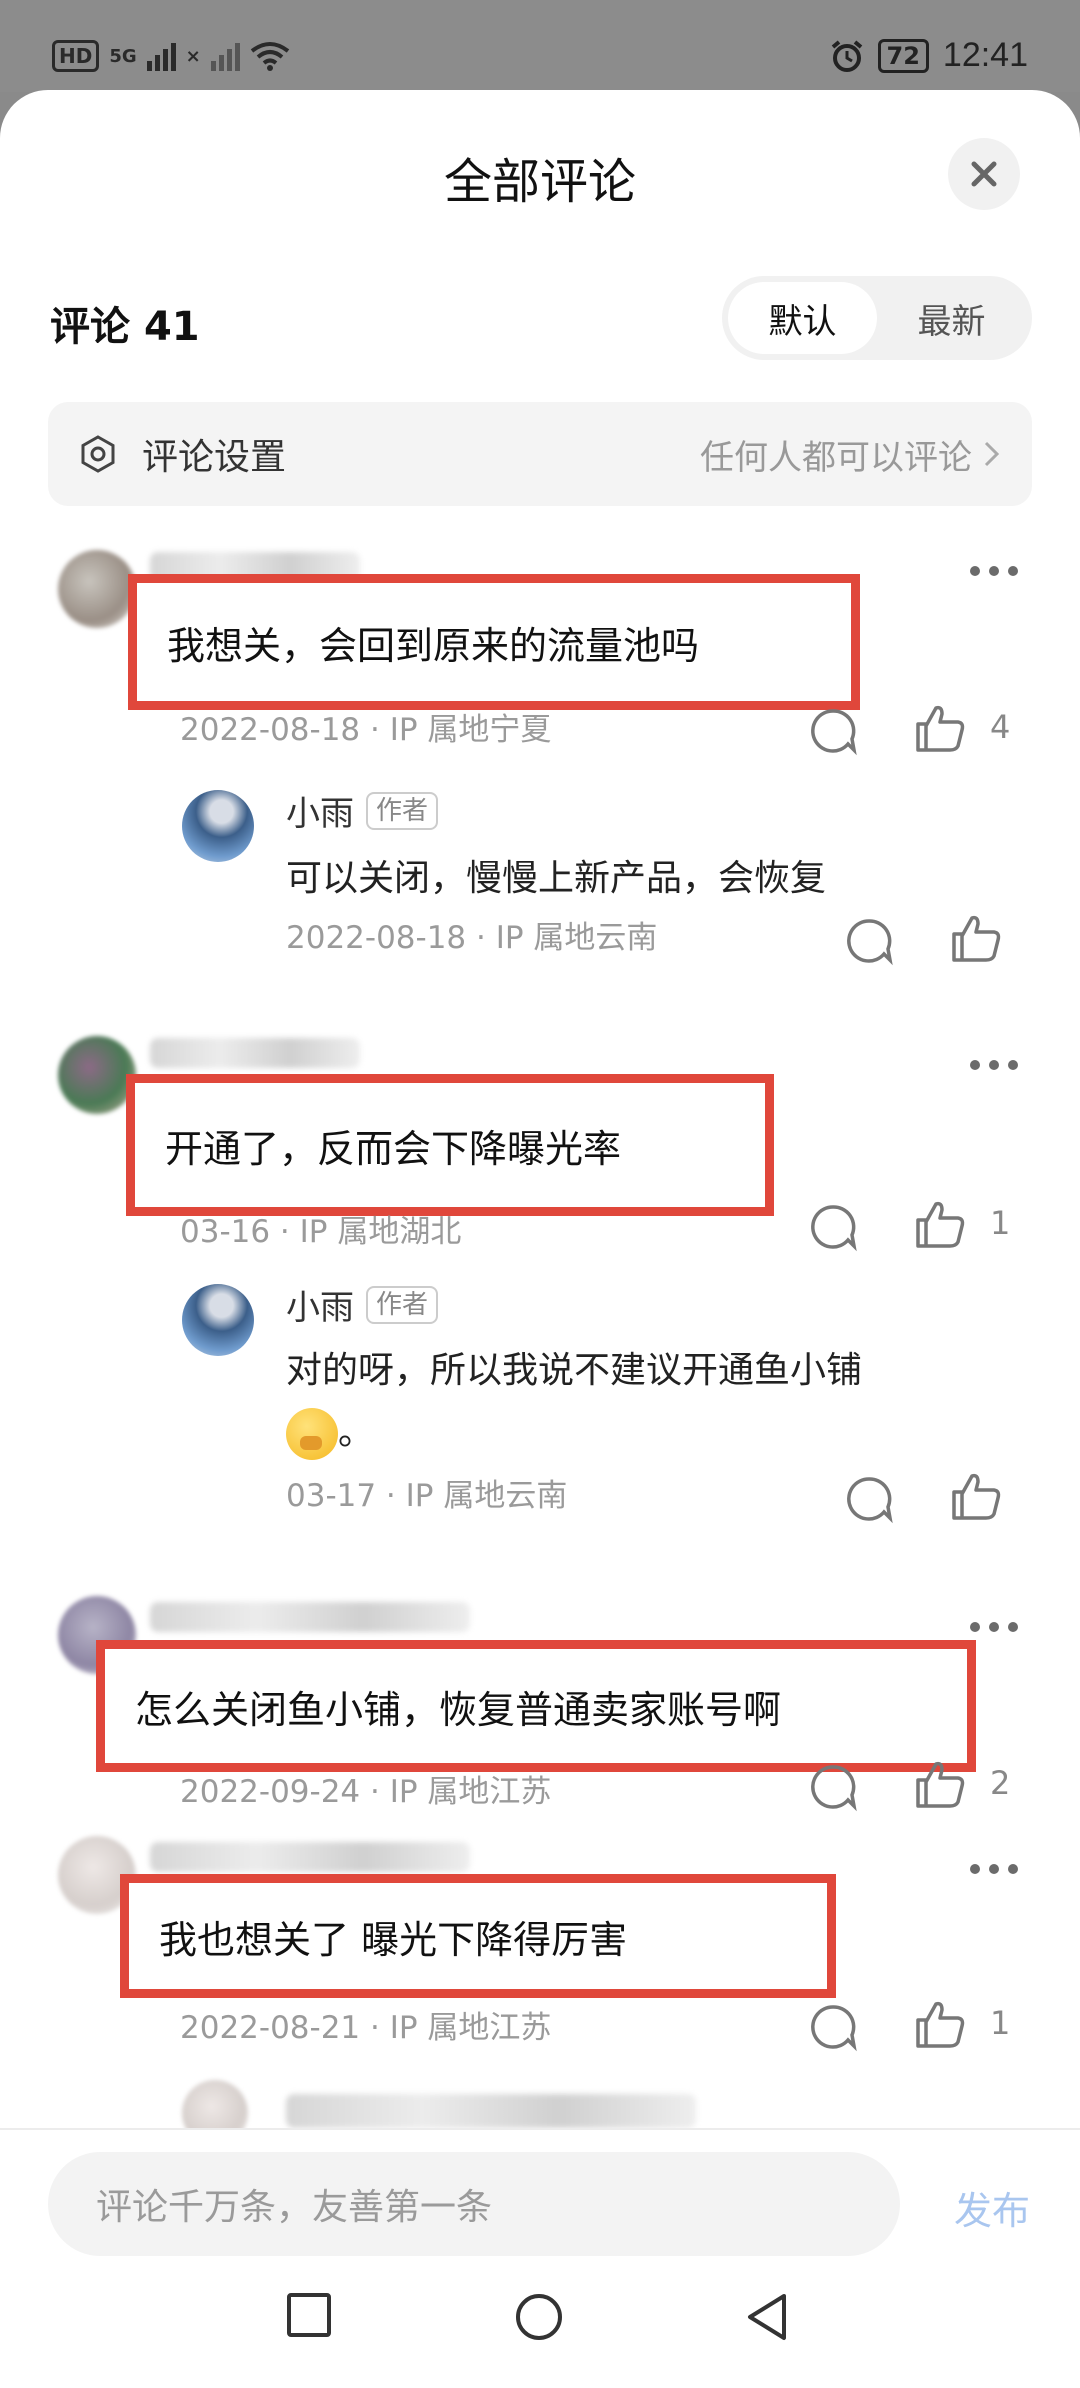 The image size is (1080, 2388). What do you see at coordinates (540, 454) in the screenshot?
I see `comment-settings-row: 评论设置 任何人都可以评论` at bounding box center [540, 454].